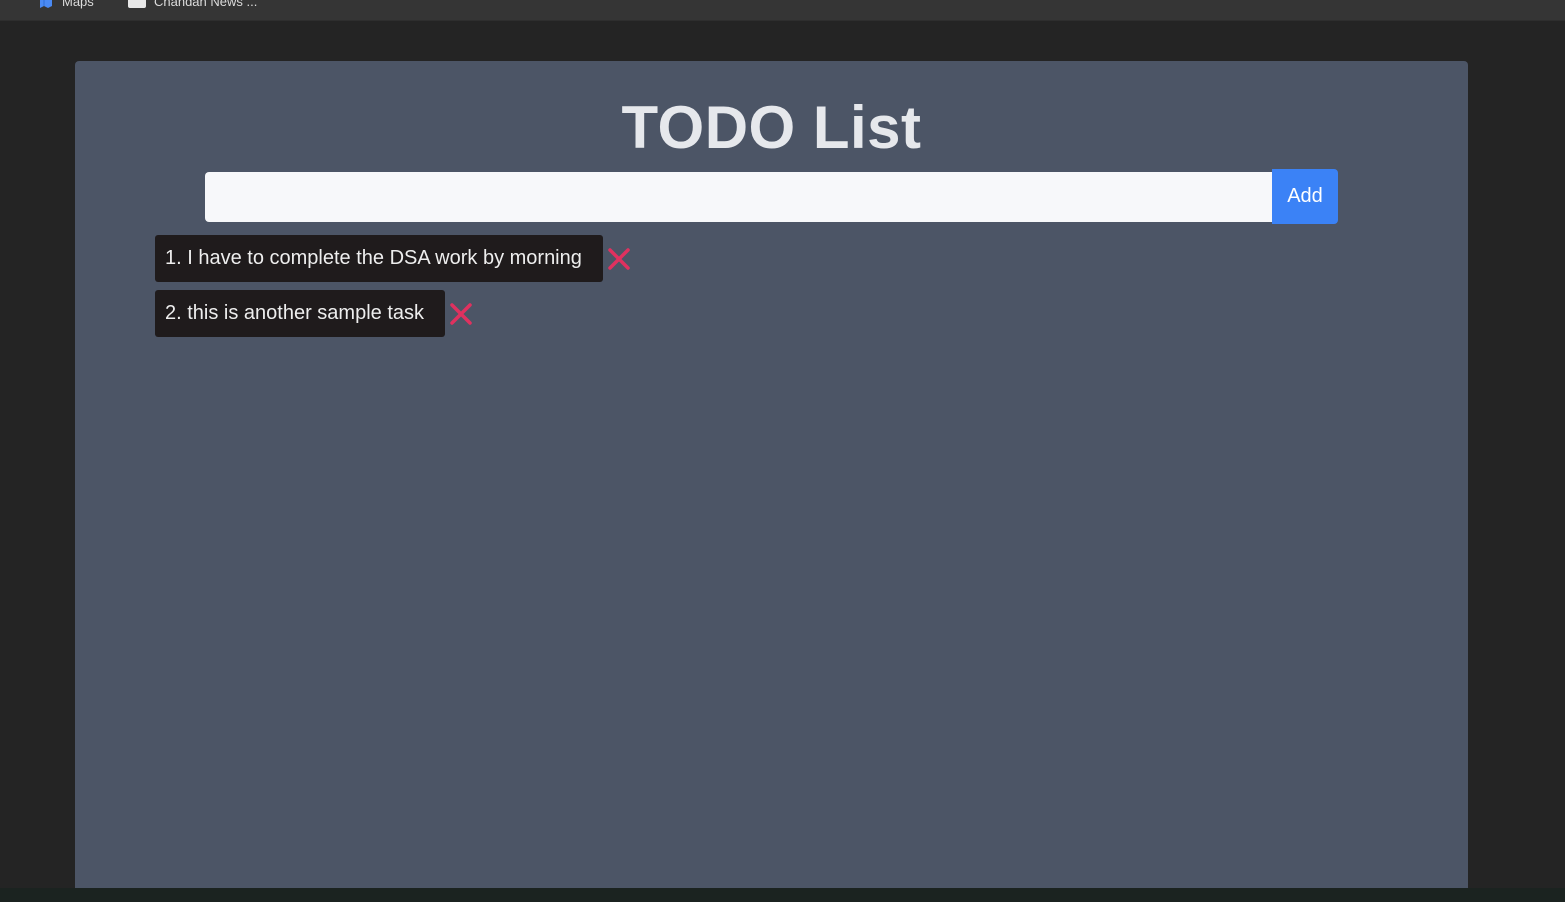  I want to click on add-todo-form: Add, so click(771, 196).